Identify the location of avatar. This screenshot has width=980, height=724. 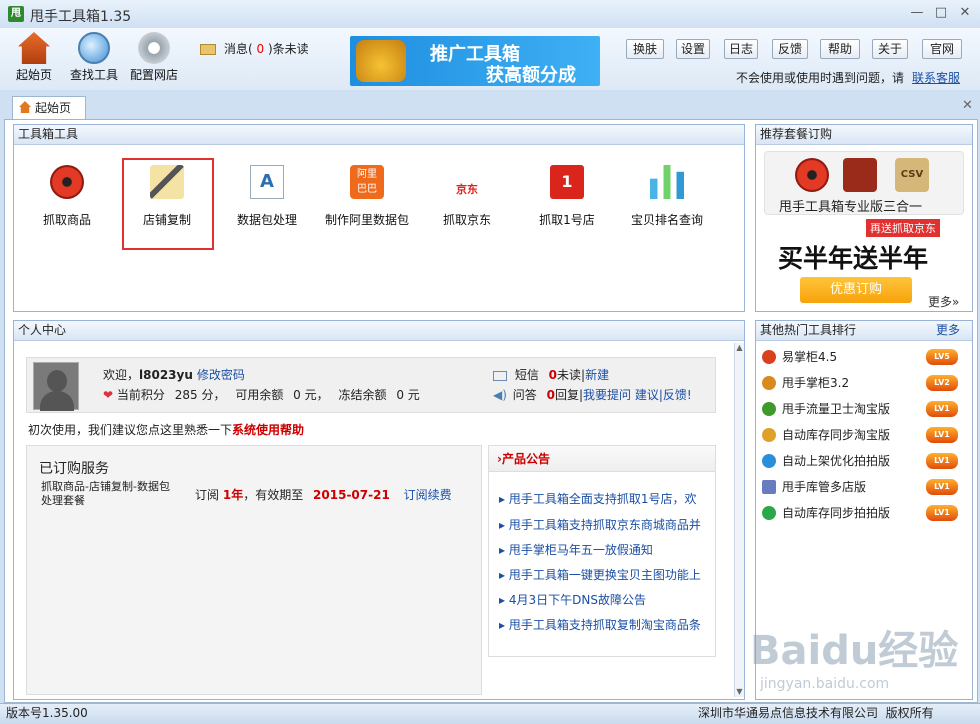
(56, 386).